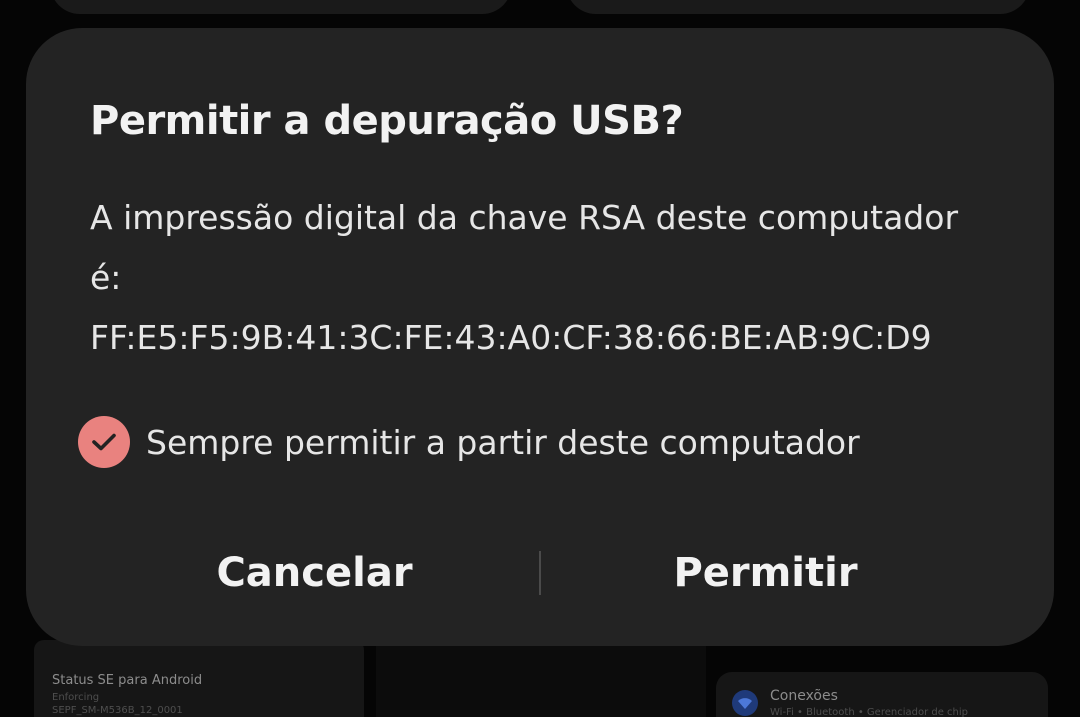  Describe the element at coordinates (745, 703) in the screenshot. I see `wifi-icon` at that location.